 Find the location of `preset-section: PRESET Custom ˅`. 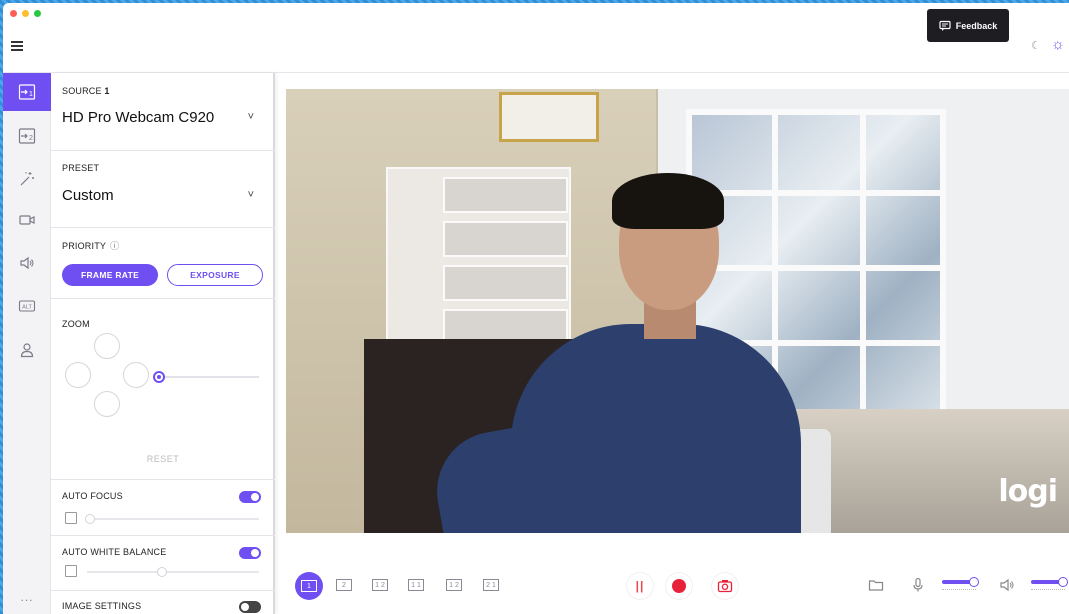

preset-section: PRESET Custom ˅ is located at coordinates (163, 189).